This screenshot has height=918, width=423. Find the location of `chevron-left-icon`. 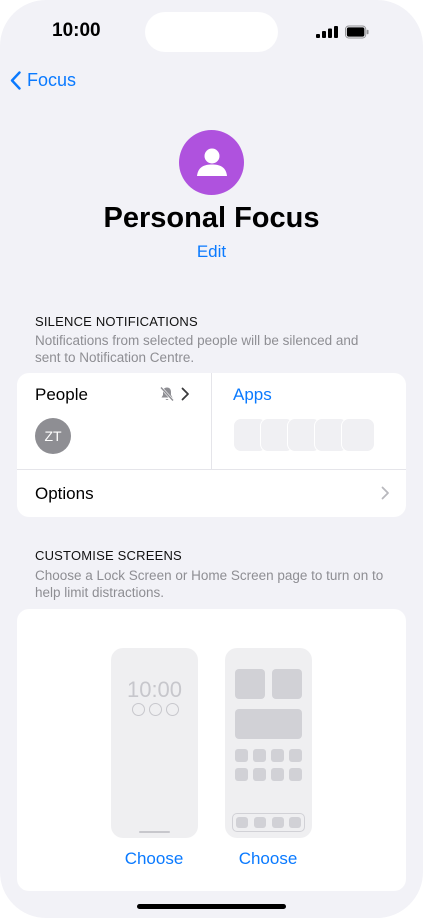

chevron-left-icon is located at coordinates (15, 80).